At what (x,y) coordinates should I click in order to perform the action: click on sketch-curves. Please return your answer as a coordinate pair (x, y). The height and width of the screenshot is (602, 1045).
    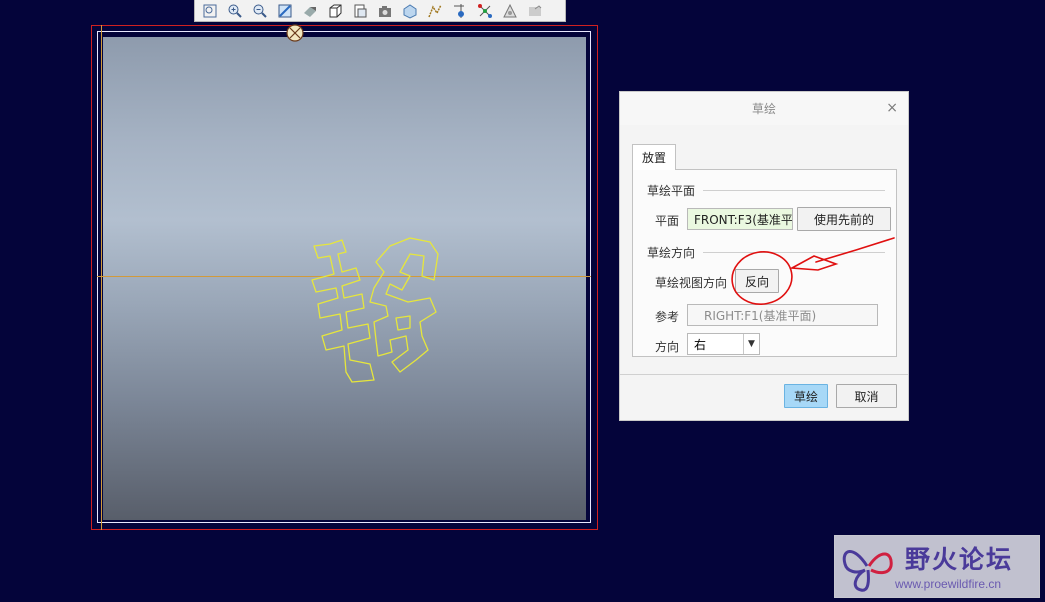
    Looking at the image, I should click on (375, 310).